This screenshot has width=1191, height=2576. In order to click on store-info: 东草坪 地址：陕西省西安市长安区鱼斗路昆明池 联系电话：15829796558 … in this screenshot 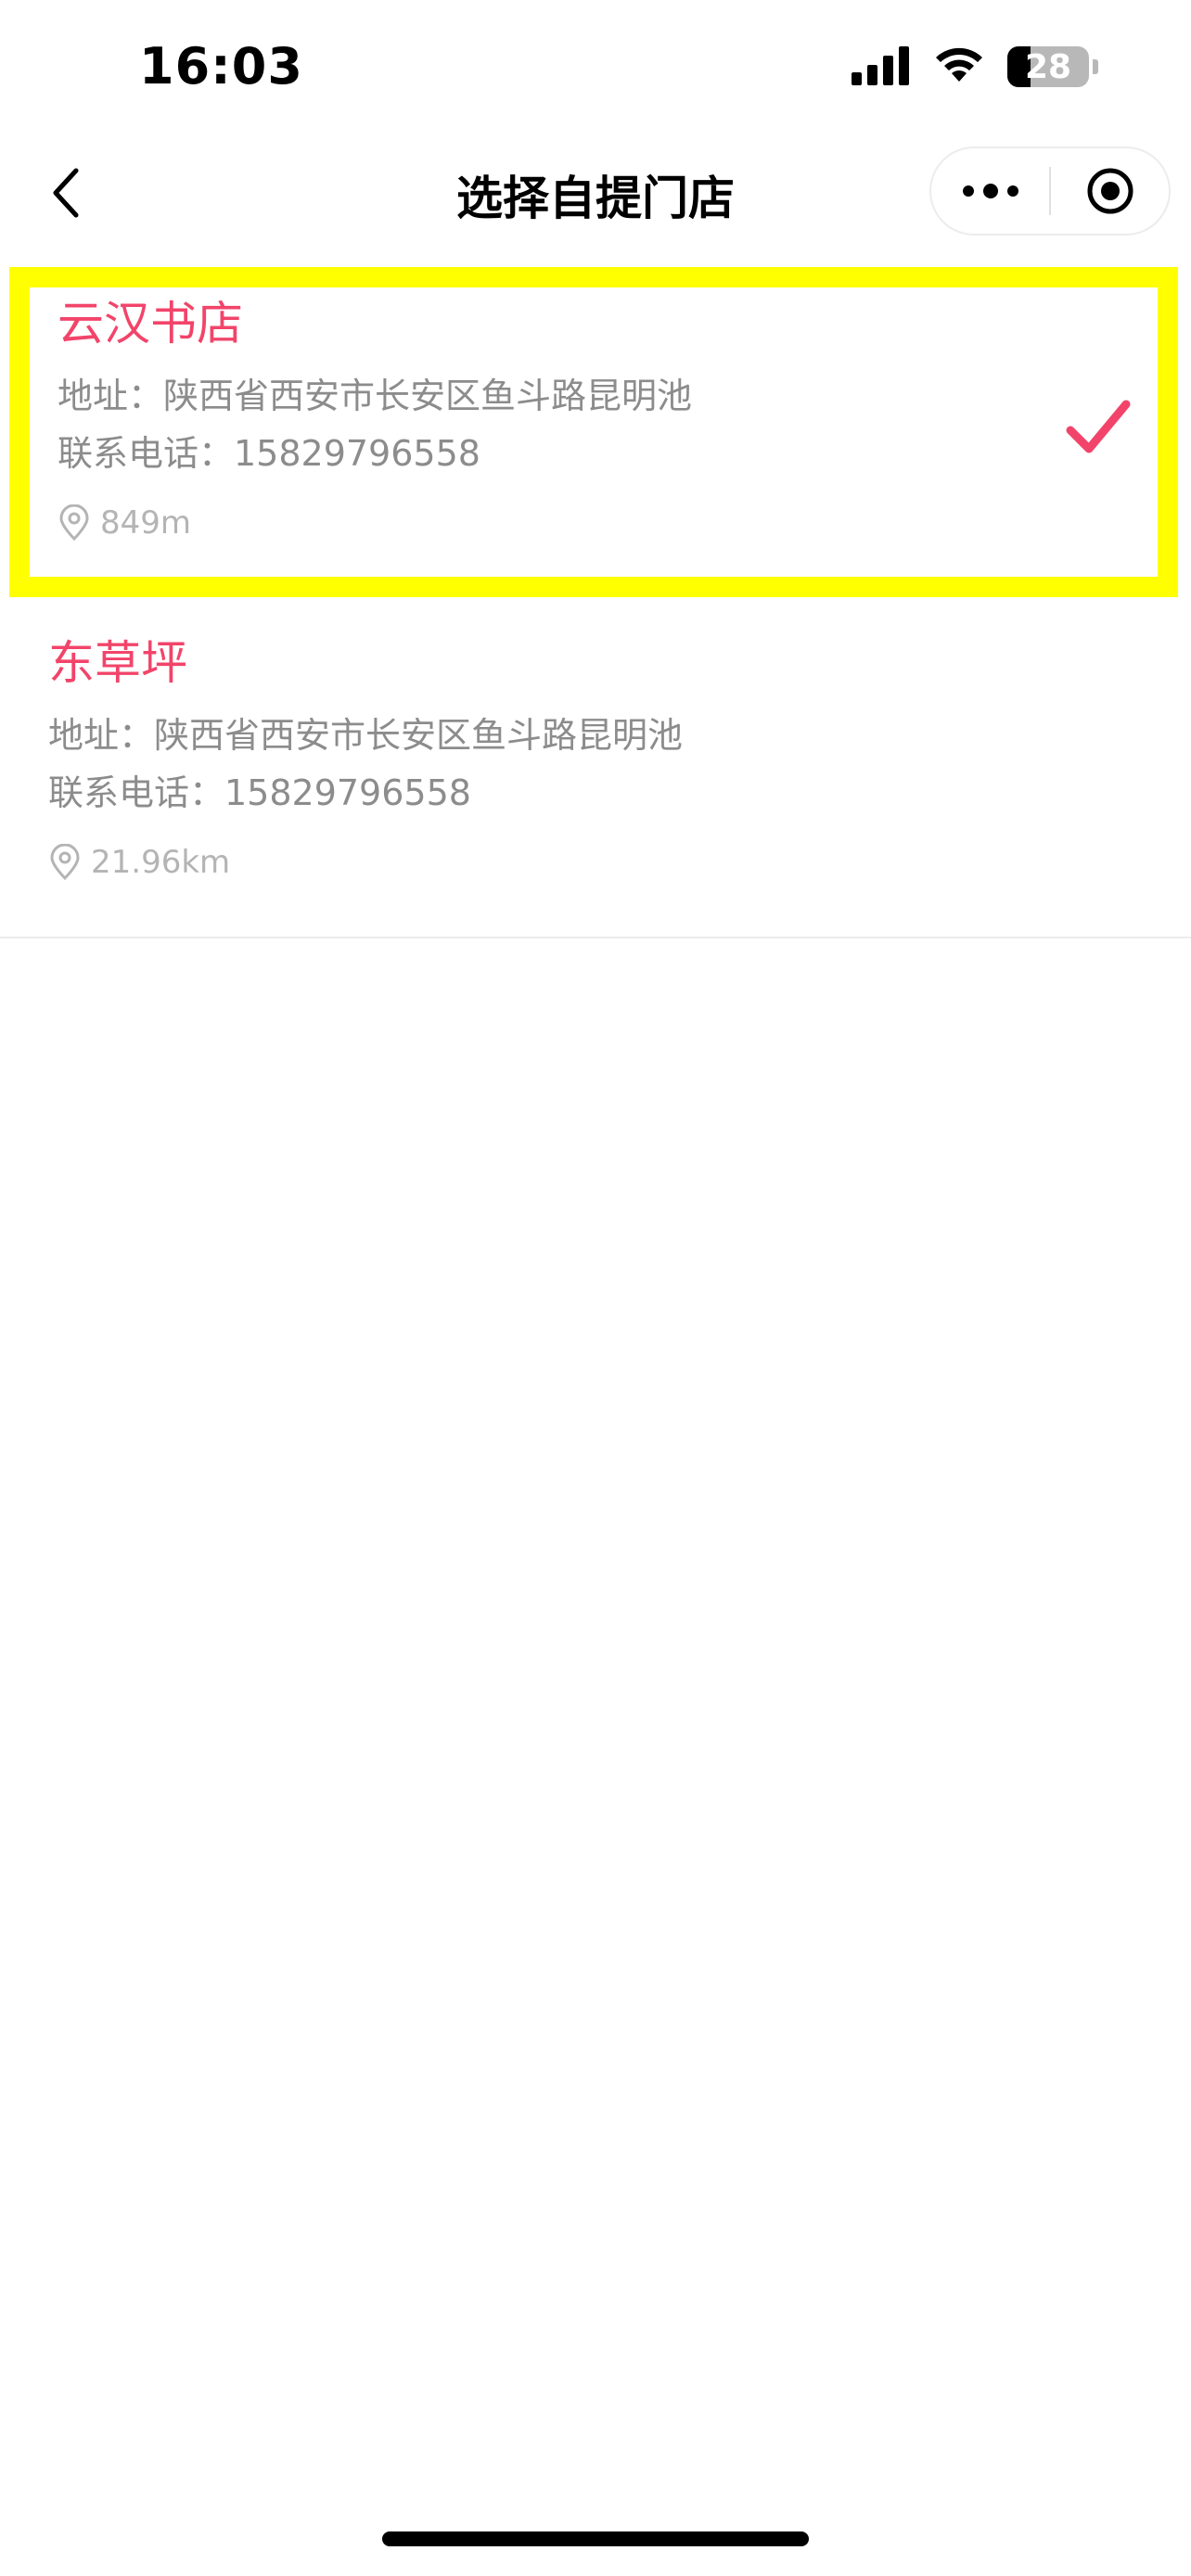, I will do `click(619, 759)`.